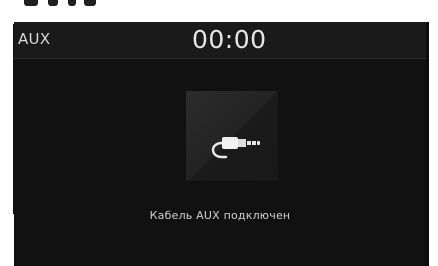 Image resolution: width=438 pixels, height=266 pixels. I want to click on top-bezel, so click(219, 12).